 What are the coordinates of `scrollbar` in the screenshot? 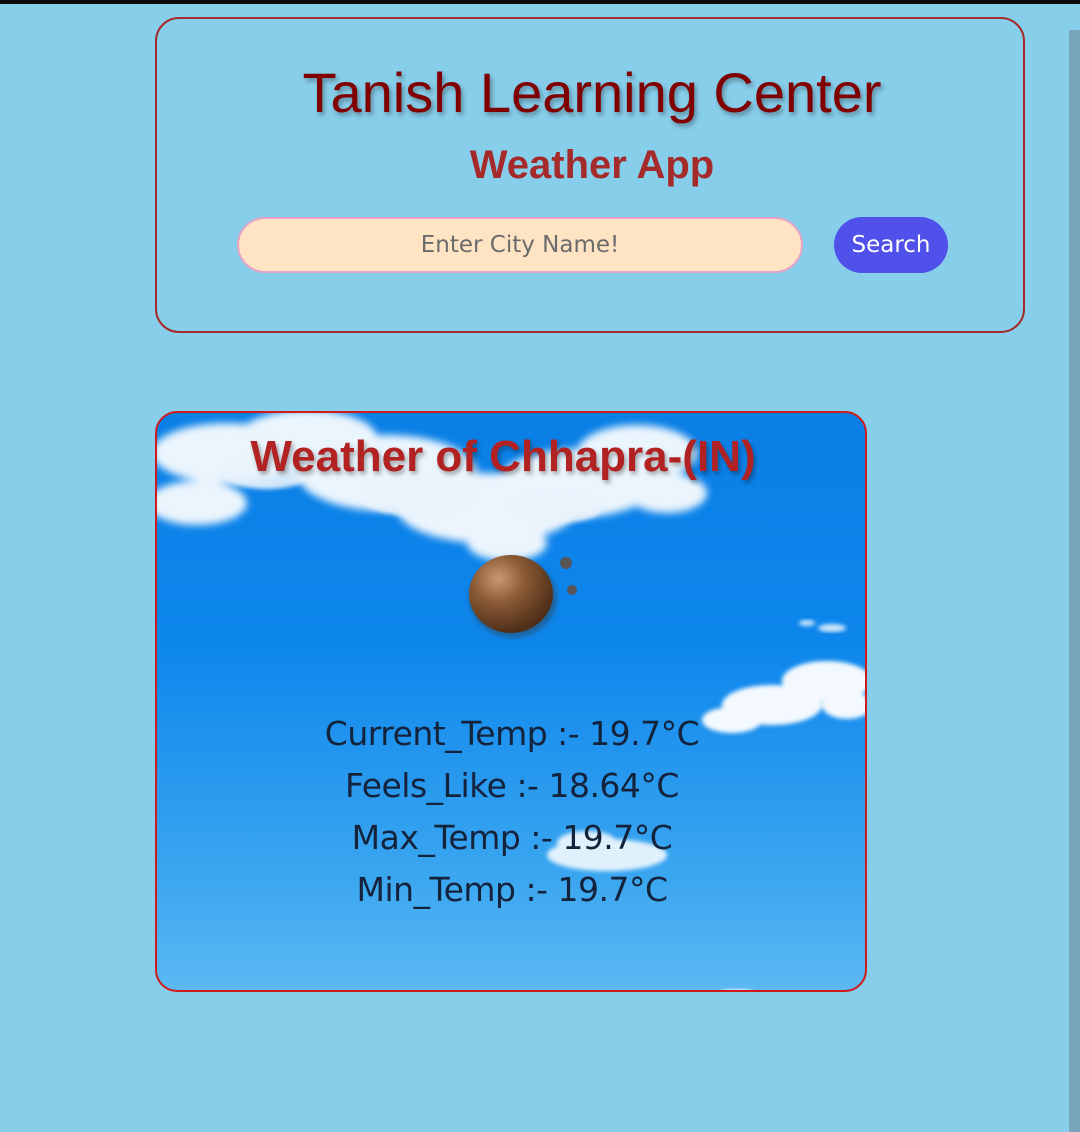 It's located at (1074, 581).